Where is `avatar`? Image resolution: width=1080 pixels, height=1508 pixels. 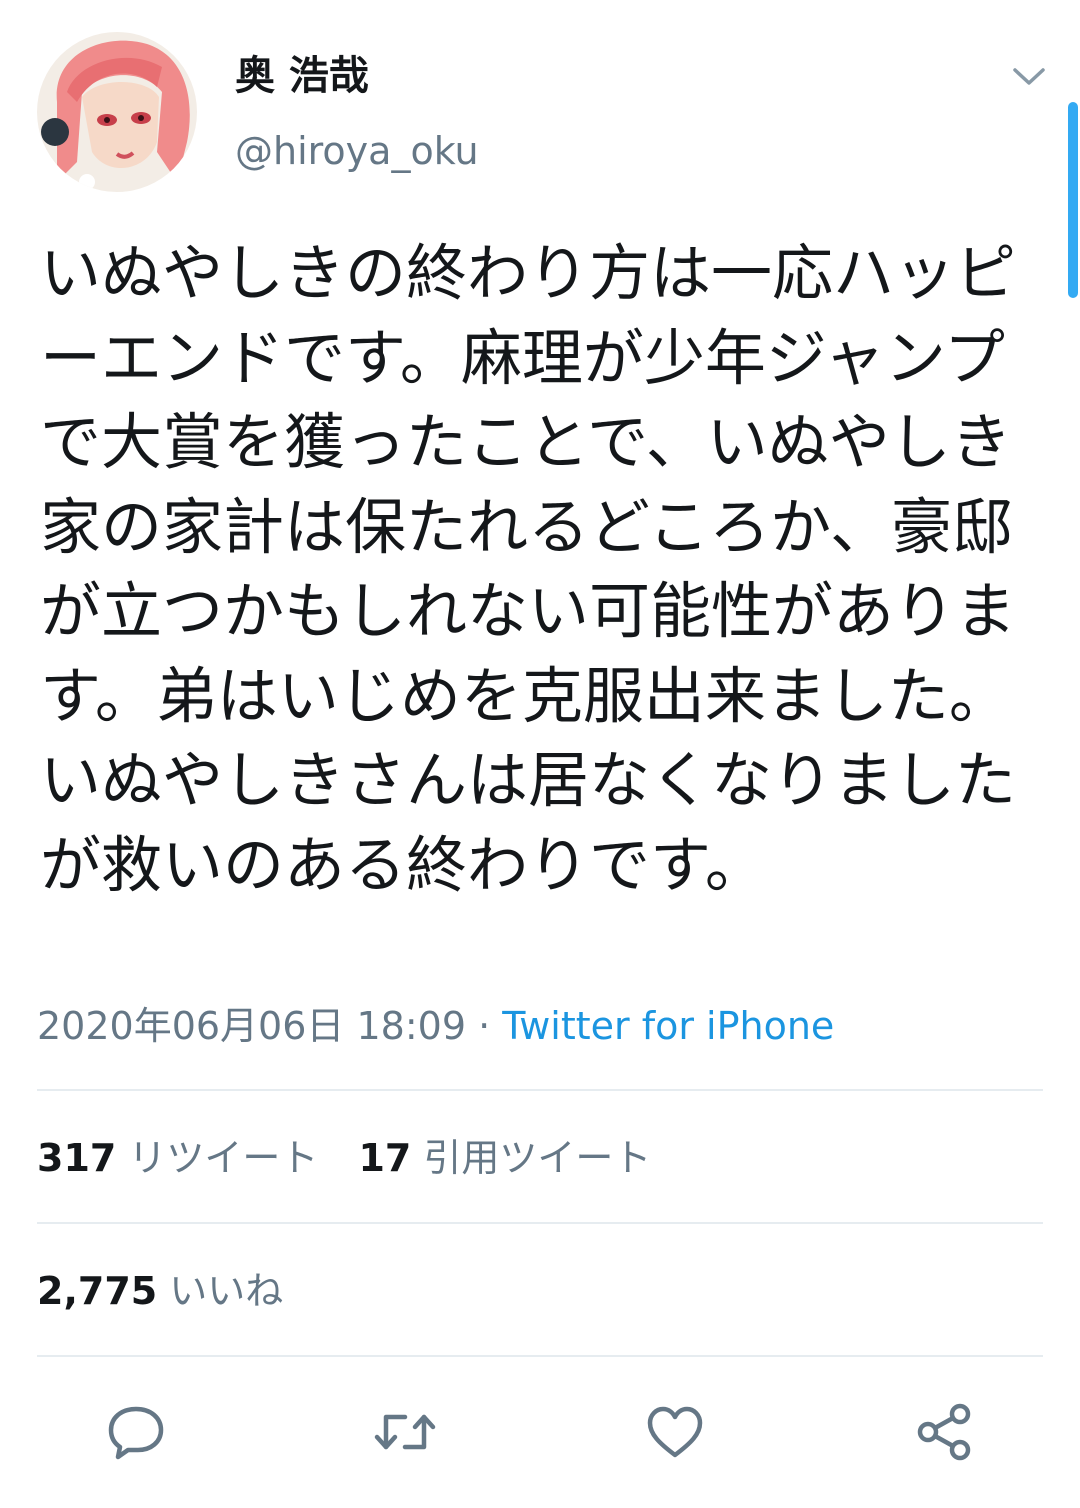
avatar is located at coordinates (117, 112).